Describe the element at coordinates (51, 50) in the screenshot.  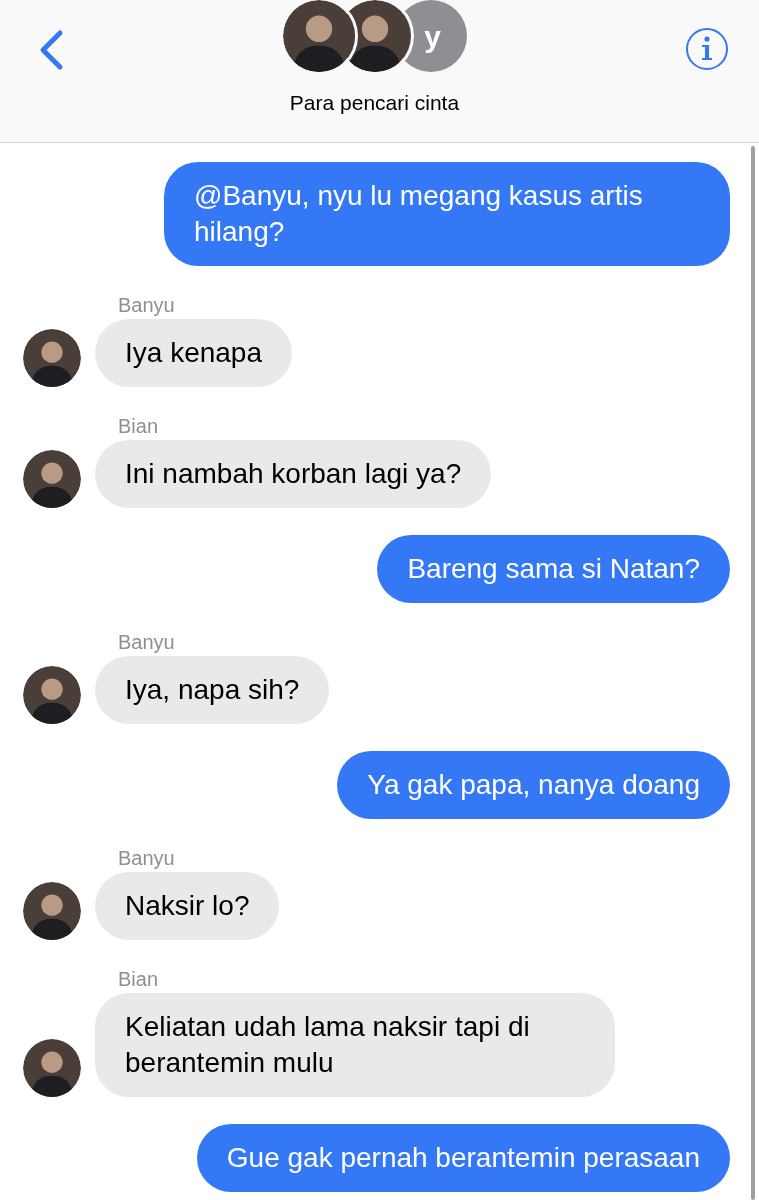
I see `back-icon` at that location.